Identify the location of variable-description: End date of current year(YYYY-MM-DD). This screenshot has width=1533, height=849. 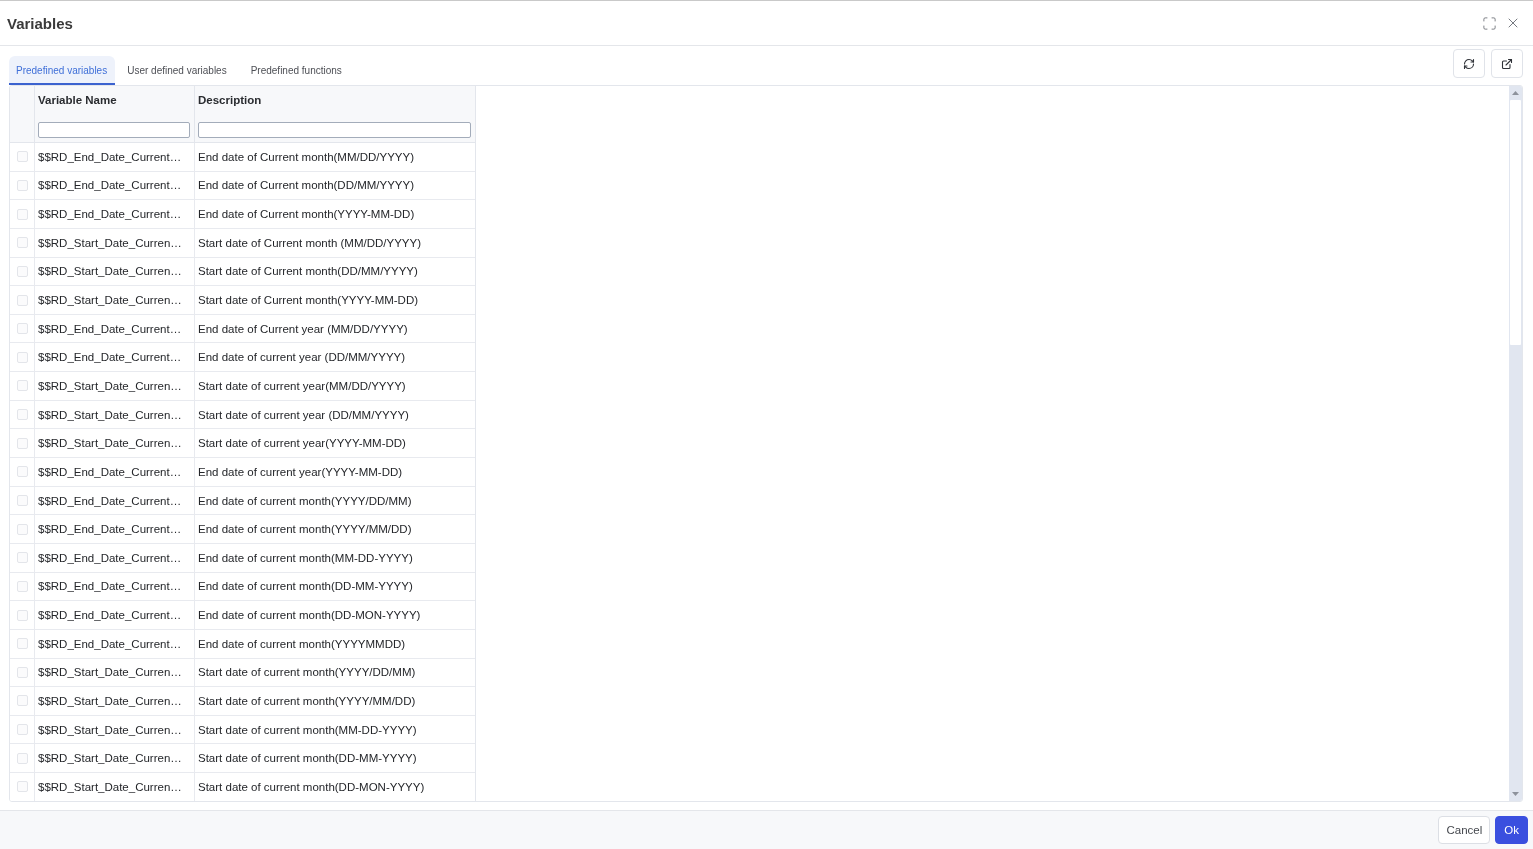
(300, 471).